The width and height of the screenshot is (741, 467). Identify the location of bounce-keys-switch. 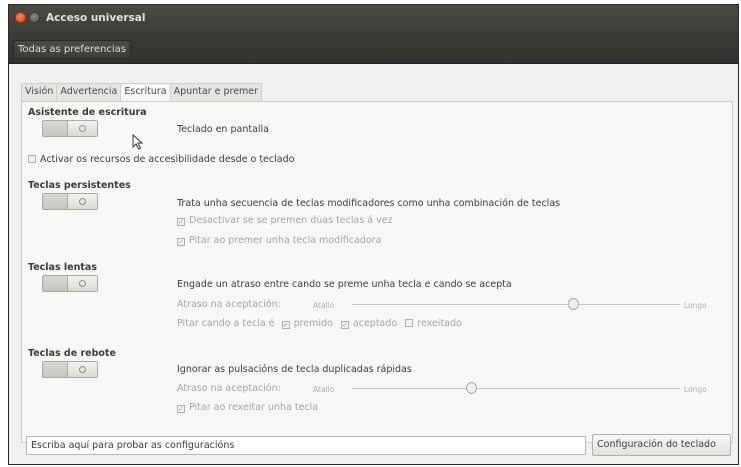
(70, 369).